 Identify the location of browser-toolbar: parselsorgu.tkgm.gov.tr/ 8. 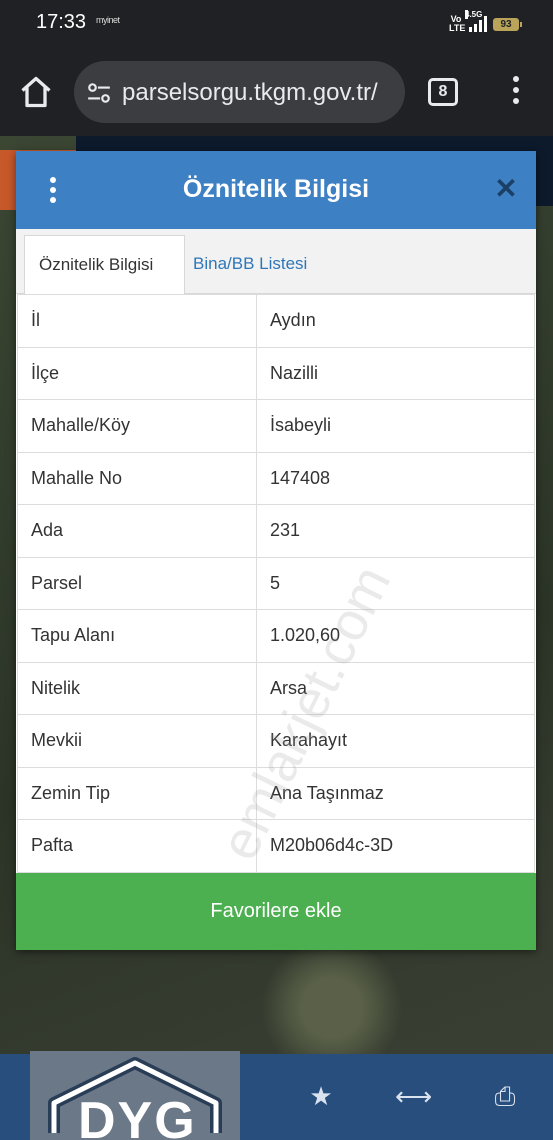
(276, 92).